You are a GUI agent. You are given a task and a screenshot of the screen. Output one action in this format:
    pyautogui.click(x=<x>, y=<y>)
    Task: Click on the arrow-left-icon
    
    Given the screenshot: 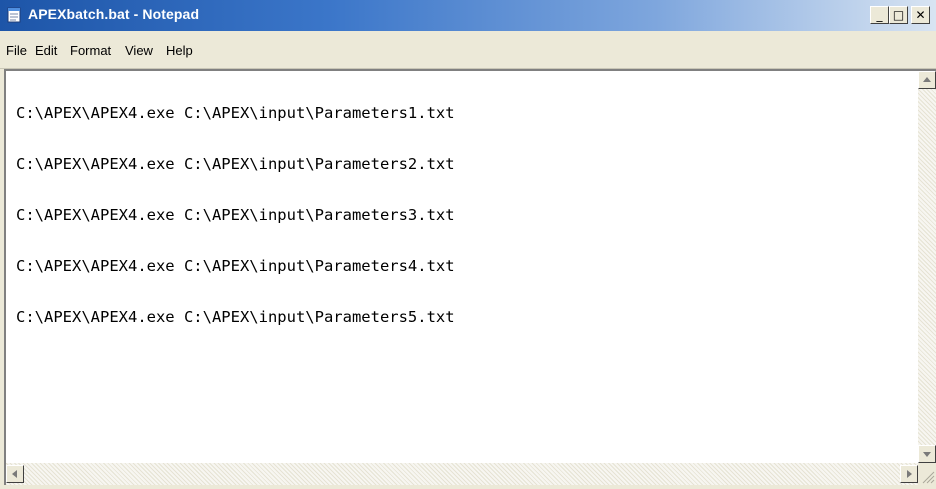 What is the action you would take?
    pyautogui.click(x=14, y=474)
    